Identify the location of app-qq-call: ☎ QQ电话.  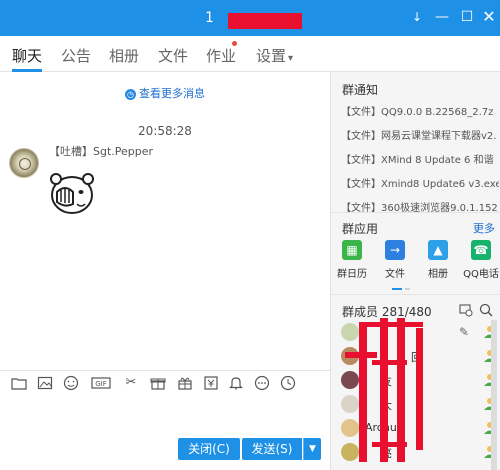
(480, 260).